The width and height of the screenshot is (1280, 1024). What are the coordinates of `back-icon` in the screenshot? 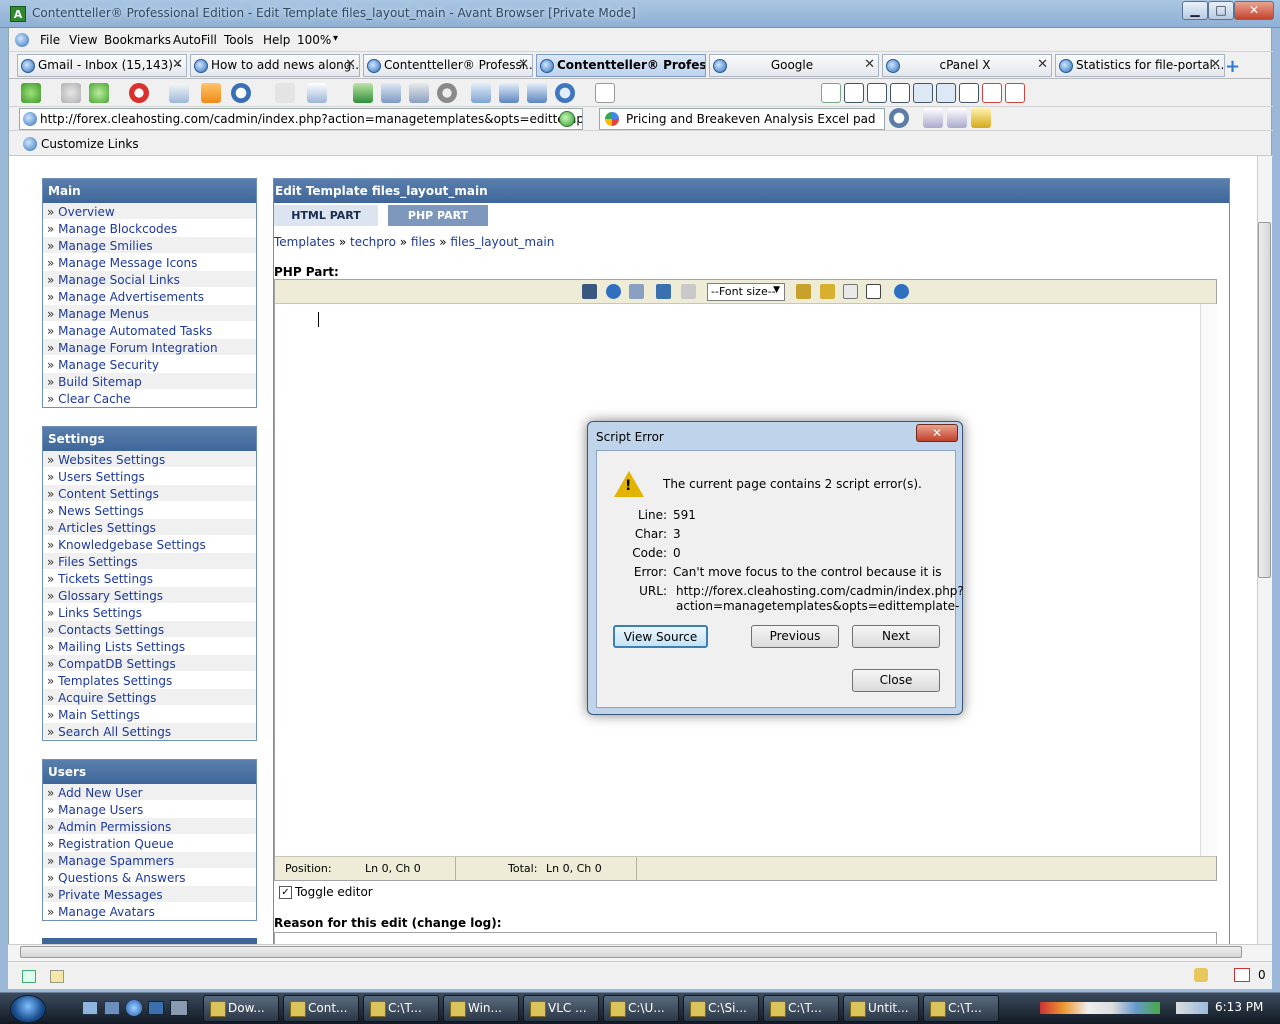 It's located at (31, 93).